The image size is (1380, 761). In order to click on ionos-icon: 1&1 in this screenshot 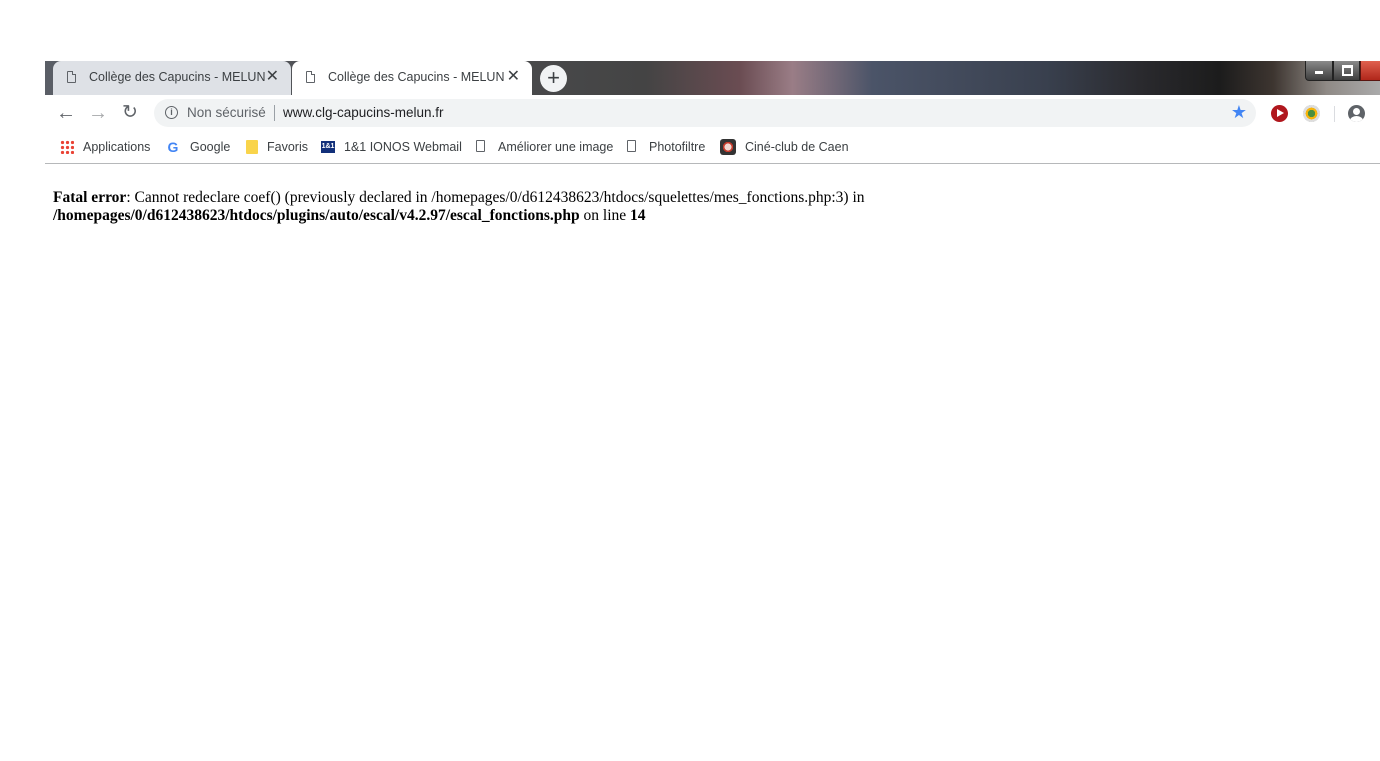, I will do `click(328, 147)`.